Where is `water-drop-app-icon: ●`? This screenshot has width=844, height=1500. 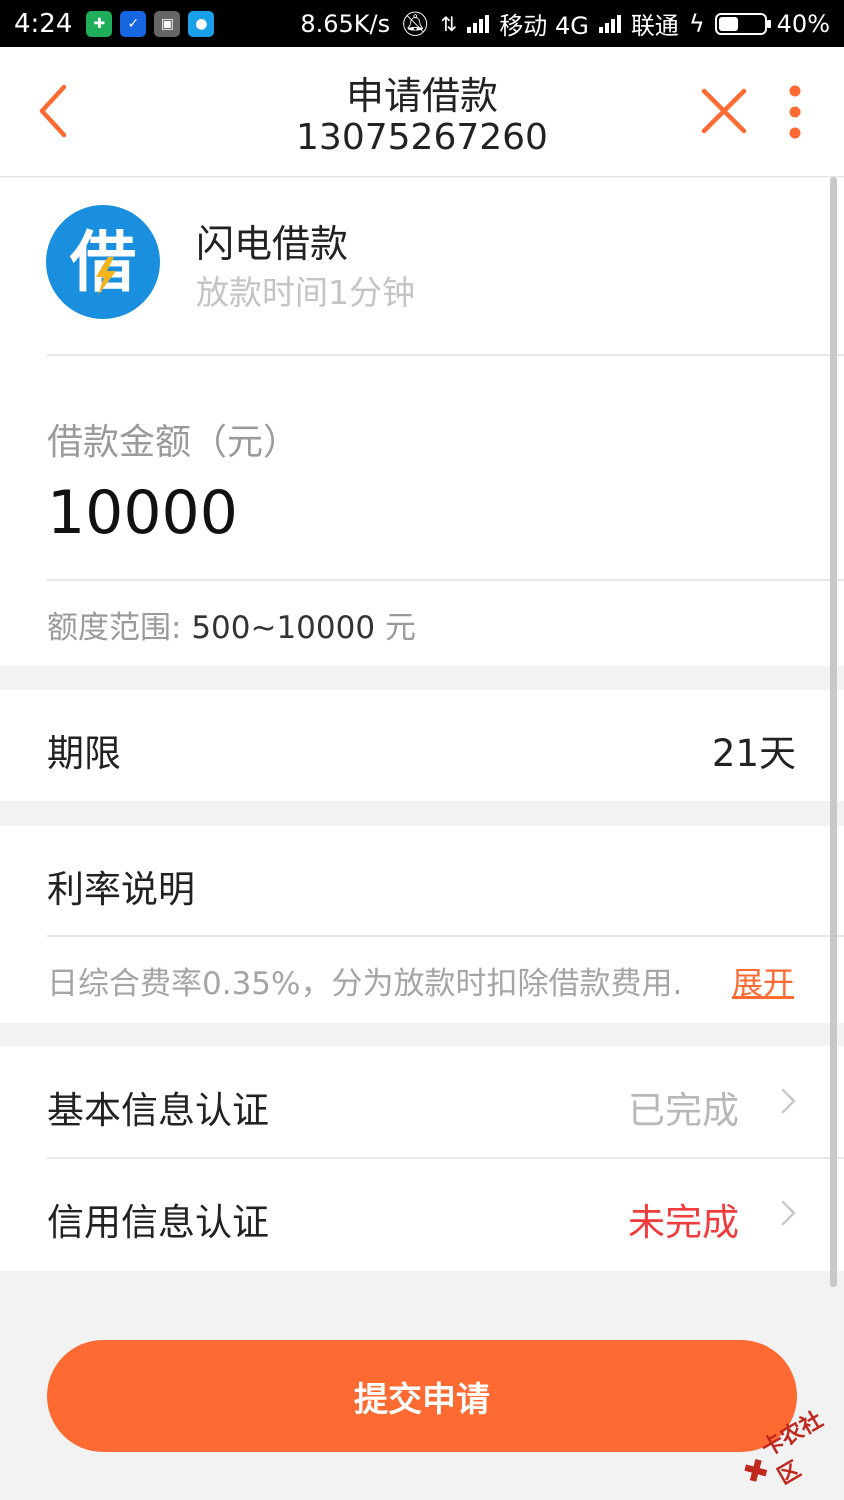 water-drop-app-icon: ● is located at coordinates (201, 23).